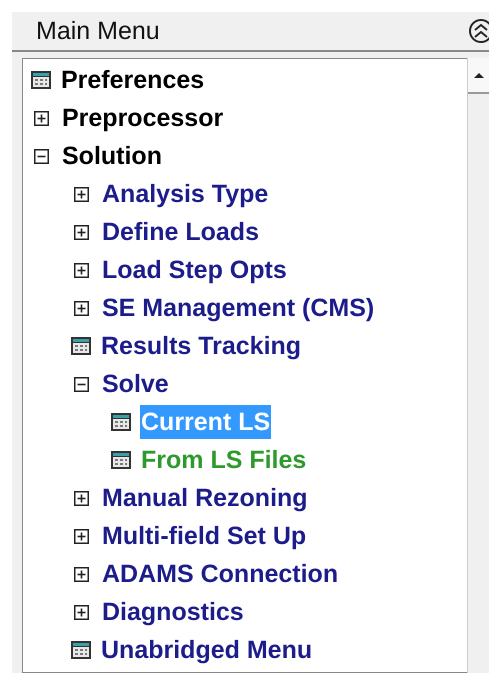 The image size is (489, 673). Describe the element at coordinates (98, 31) in the screenshot. I see `menu-title: Main Menu` at that location.